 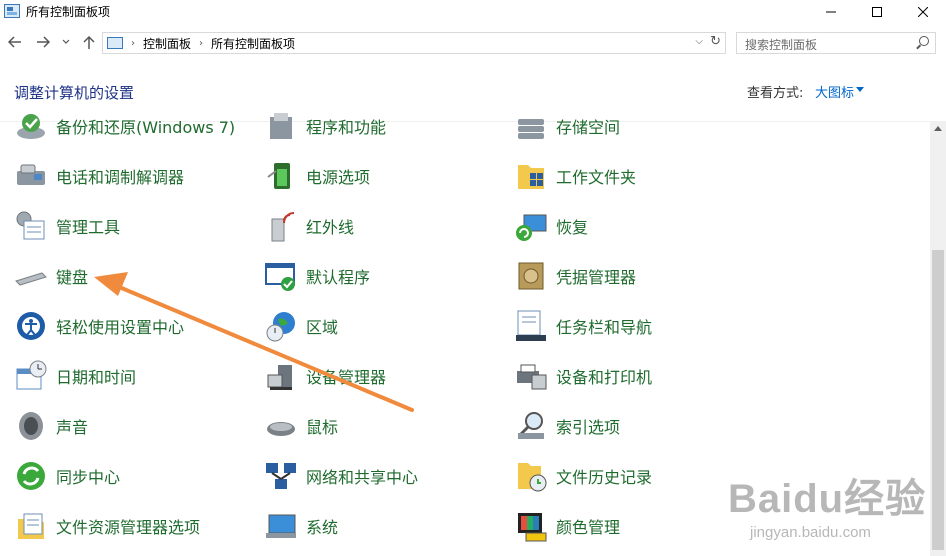 I want to click on item-label: 鼠标, so click(x=322, y=427).